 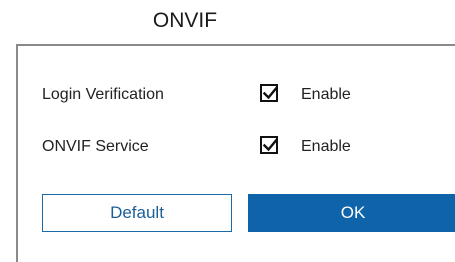 I want to click on onvif-service-row: ONVIF Service Enable, so click(x=236, y=147).